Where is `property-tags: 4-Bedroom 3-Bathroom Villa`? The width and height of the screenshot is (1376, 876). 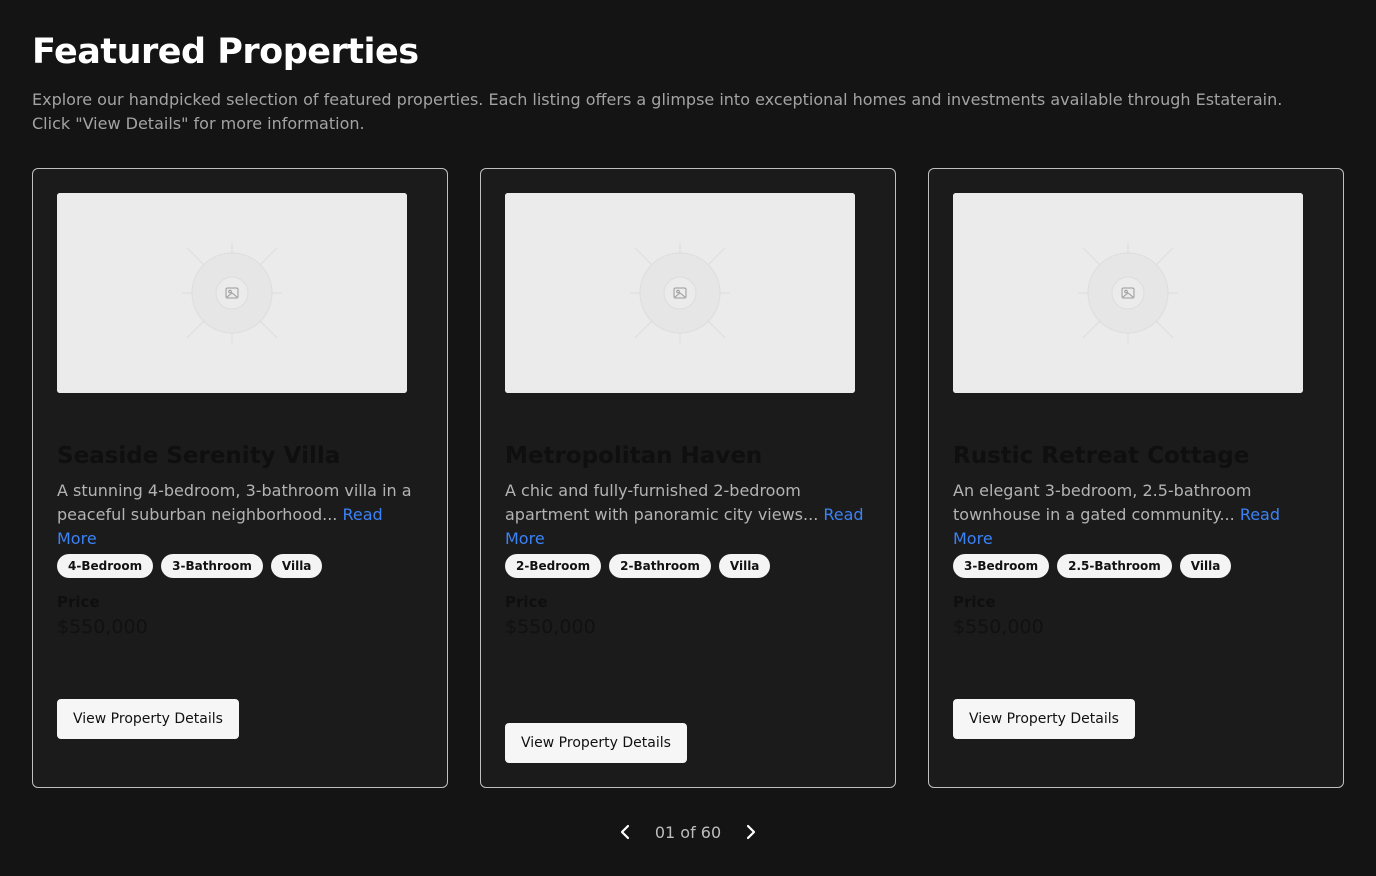 property-tags: 4-Bedroom 3-Bathroom Villa is located at coordinates (241, 566).